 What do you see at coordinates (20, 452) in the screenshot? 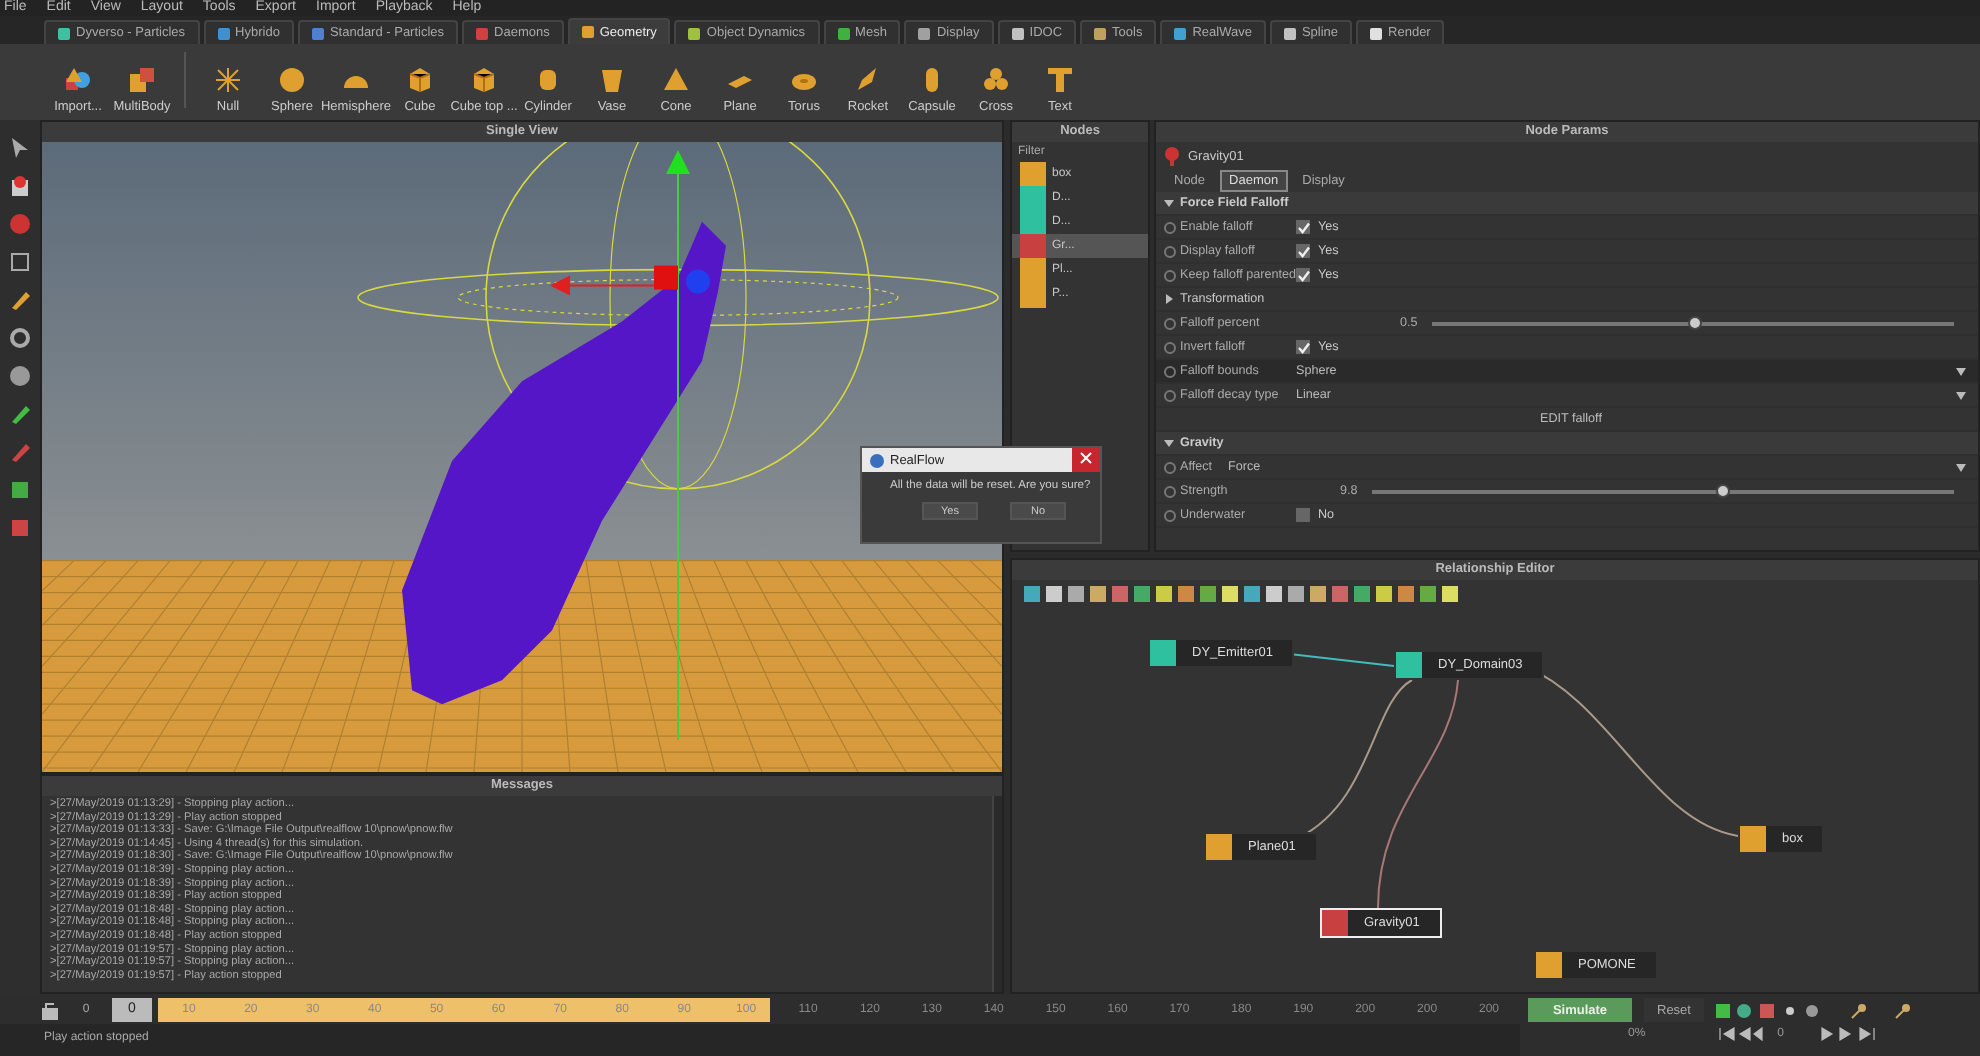
I see `brush-icon` at bounding box center [20, 452].